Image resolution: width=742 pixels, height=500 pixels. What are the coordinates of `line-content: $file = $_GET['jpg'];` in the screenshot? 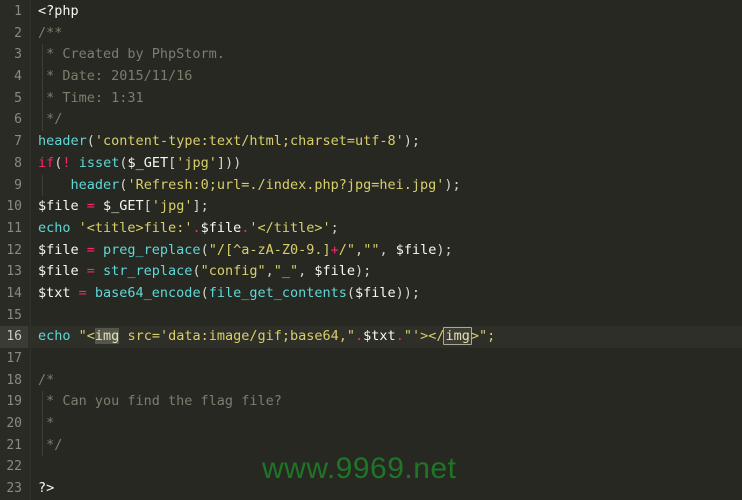 It's located at (123, 207).